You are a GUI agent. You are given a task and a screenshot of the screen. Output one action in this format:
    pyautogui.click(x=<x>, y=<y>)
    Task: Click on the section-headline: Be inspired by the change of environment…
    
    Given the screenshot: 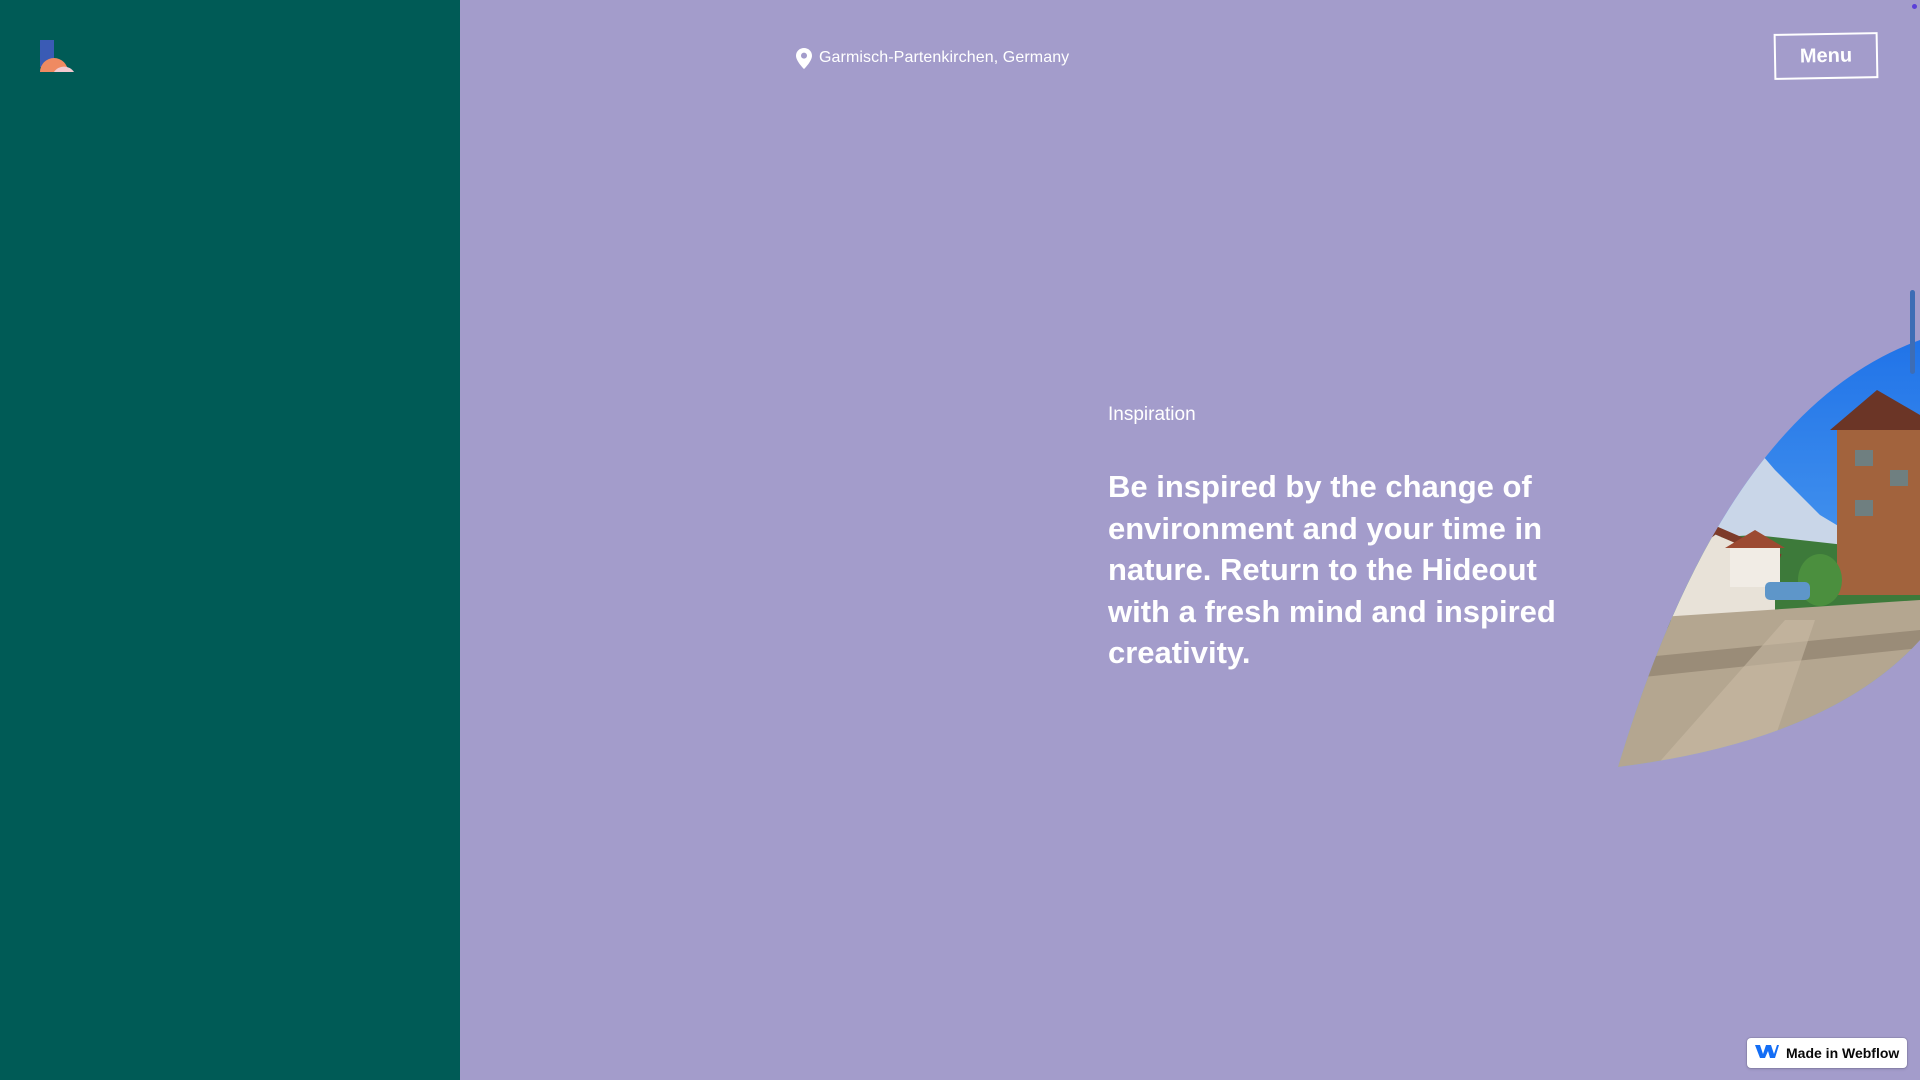 What is the action you would take?
    pyautogui.click(x=1332, y=569)
    